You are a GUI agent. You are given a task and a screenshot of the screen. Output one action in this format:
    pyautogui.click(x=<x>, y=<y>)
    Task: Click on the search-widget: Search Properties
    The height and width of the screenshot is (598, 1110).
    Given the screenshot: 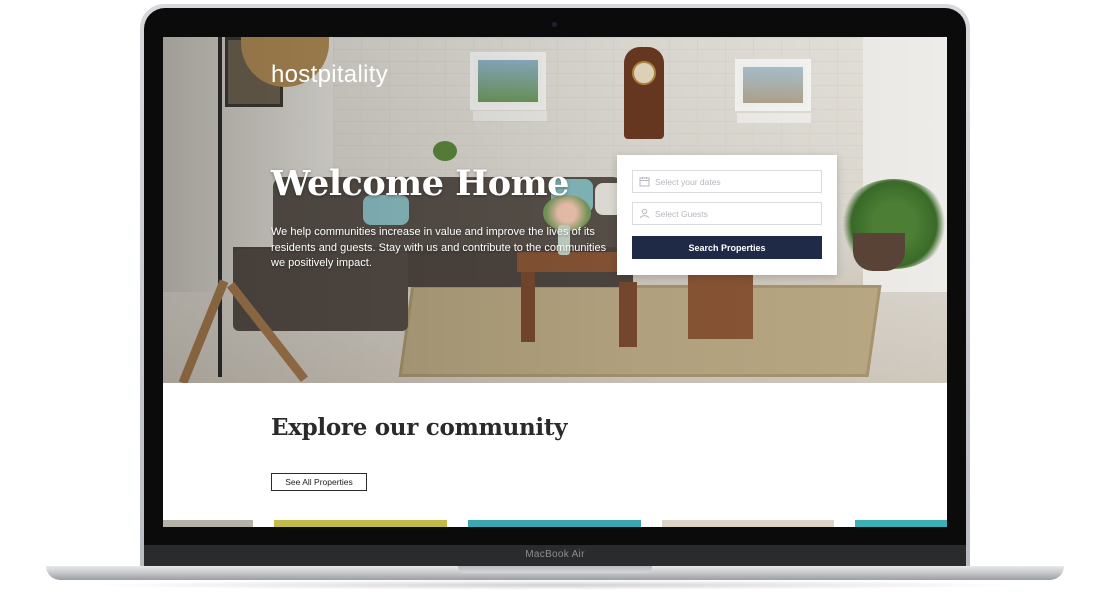 What is the action you would take?
    pyautogui.click(x=727, y=215)
    